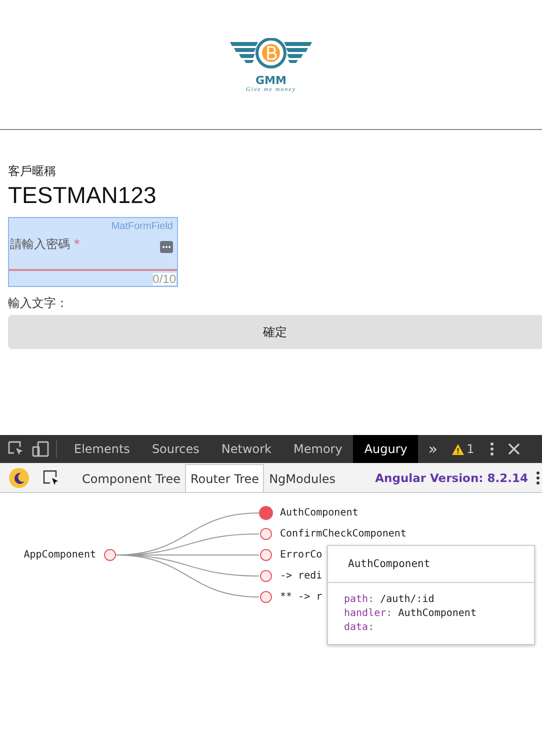 This screenshot has height=745, width=542. I want to click on warning-counter: 1, so click(463, 449).